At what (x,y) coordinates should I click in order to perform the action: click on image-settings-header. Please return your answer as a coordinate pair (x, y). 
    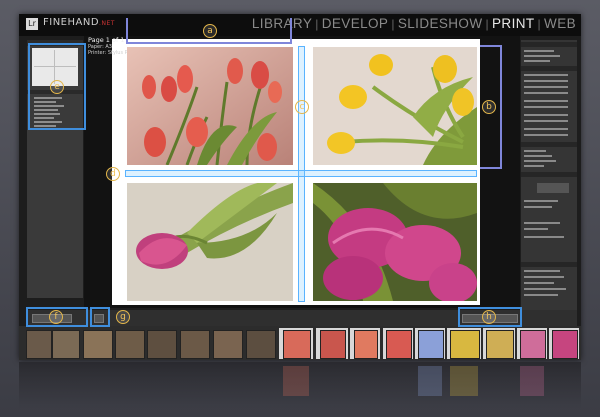
    Looking at the image, I should click on (549, 44).